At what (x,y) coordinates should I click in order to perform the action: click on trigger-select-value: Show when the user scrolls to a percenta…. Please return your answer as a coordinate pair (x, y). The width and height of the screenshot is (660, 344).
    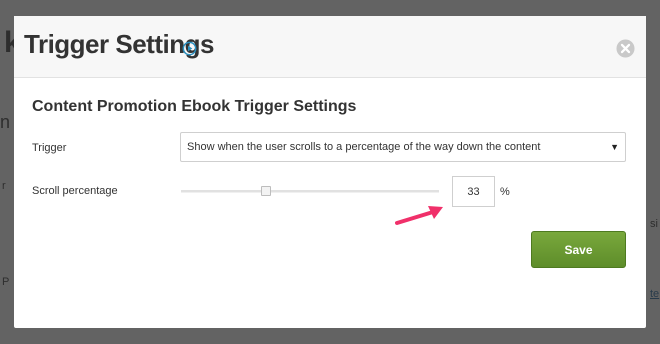
    Looking at the image, I should click on (364, 147).